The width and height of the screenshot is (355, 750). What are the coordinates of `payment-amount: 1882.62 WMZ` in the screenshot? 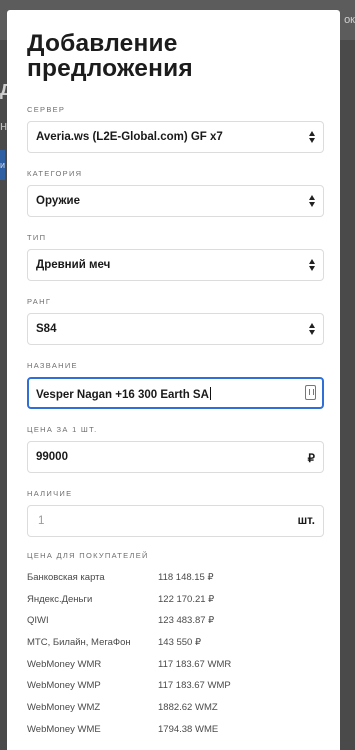 It's located at (188, 707).